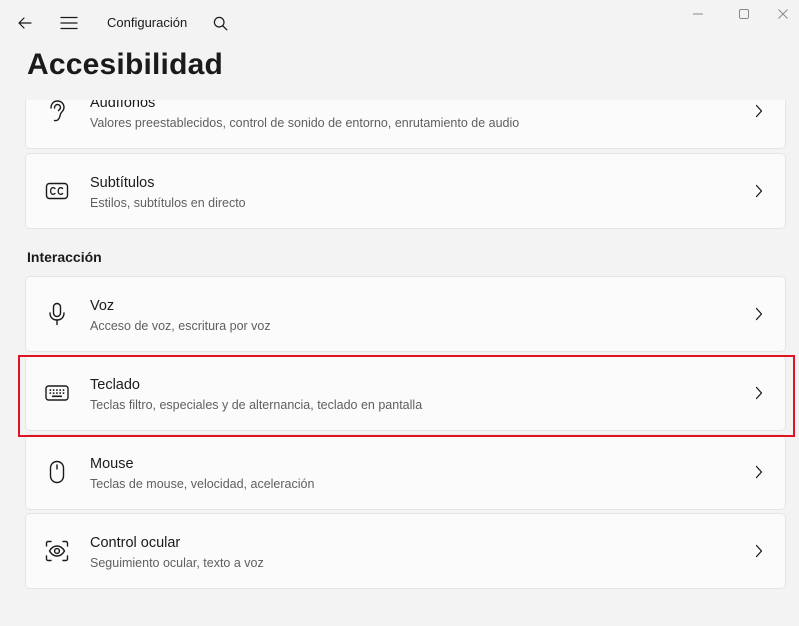 This screenshot has width=799, height=626. I want to click on minimize-button, so click(698, 14).